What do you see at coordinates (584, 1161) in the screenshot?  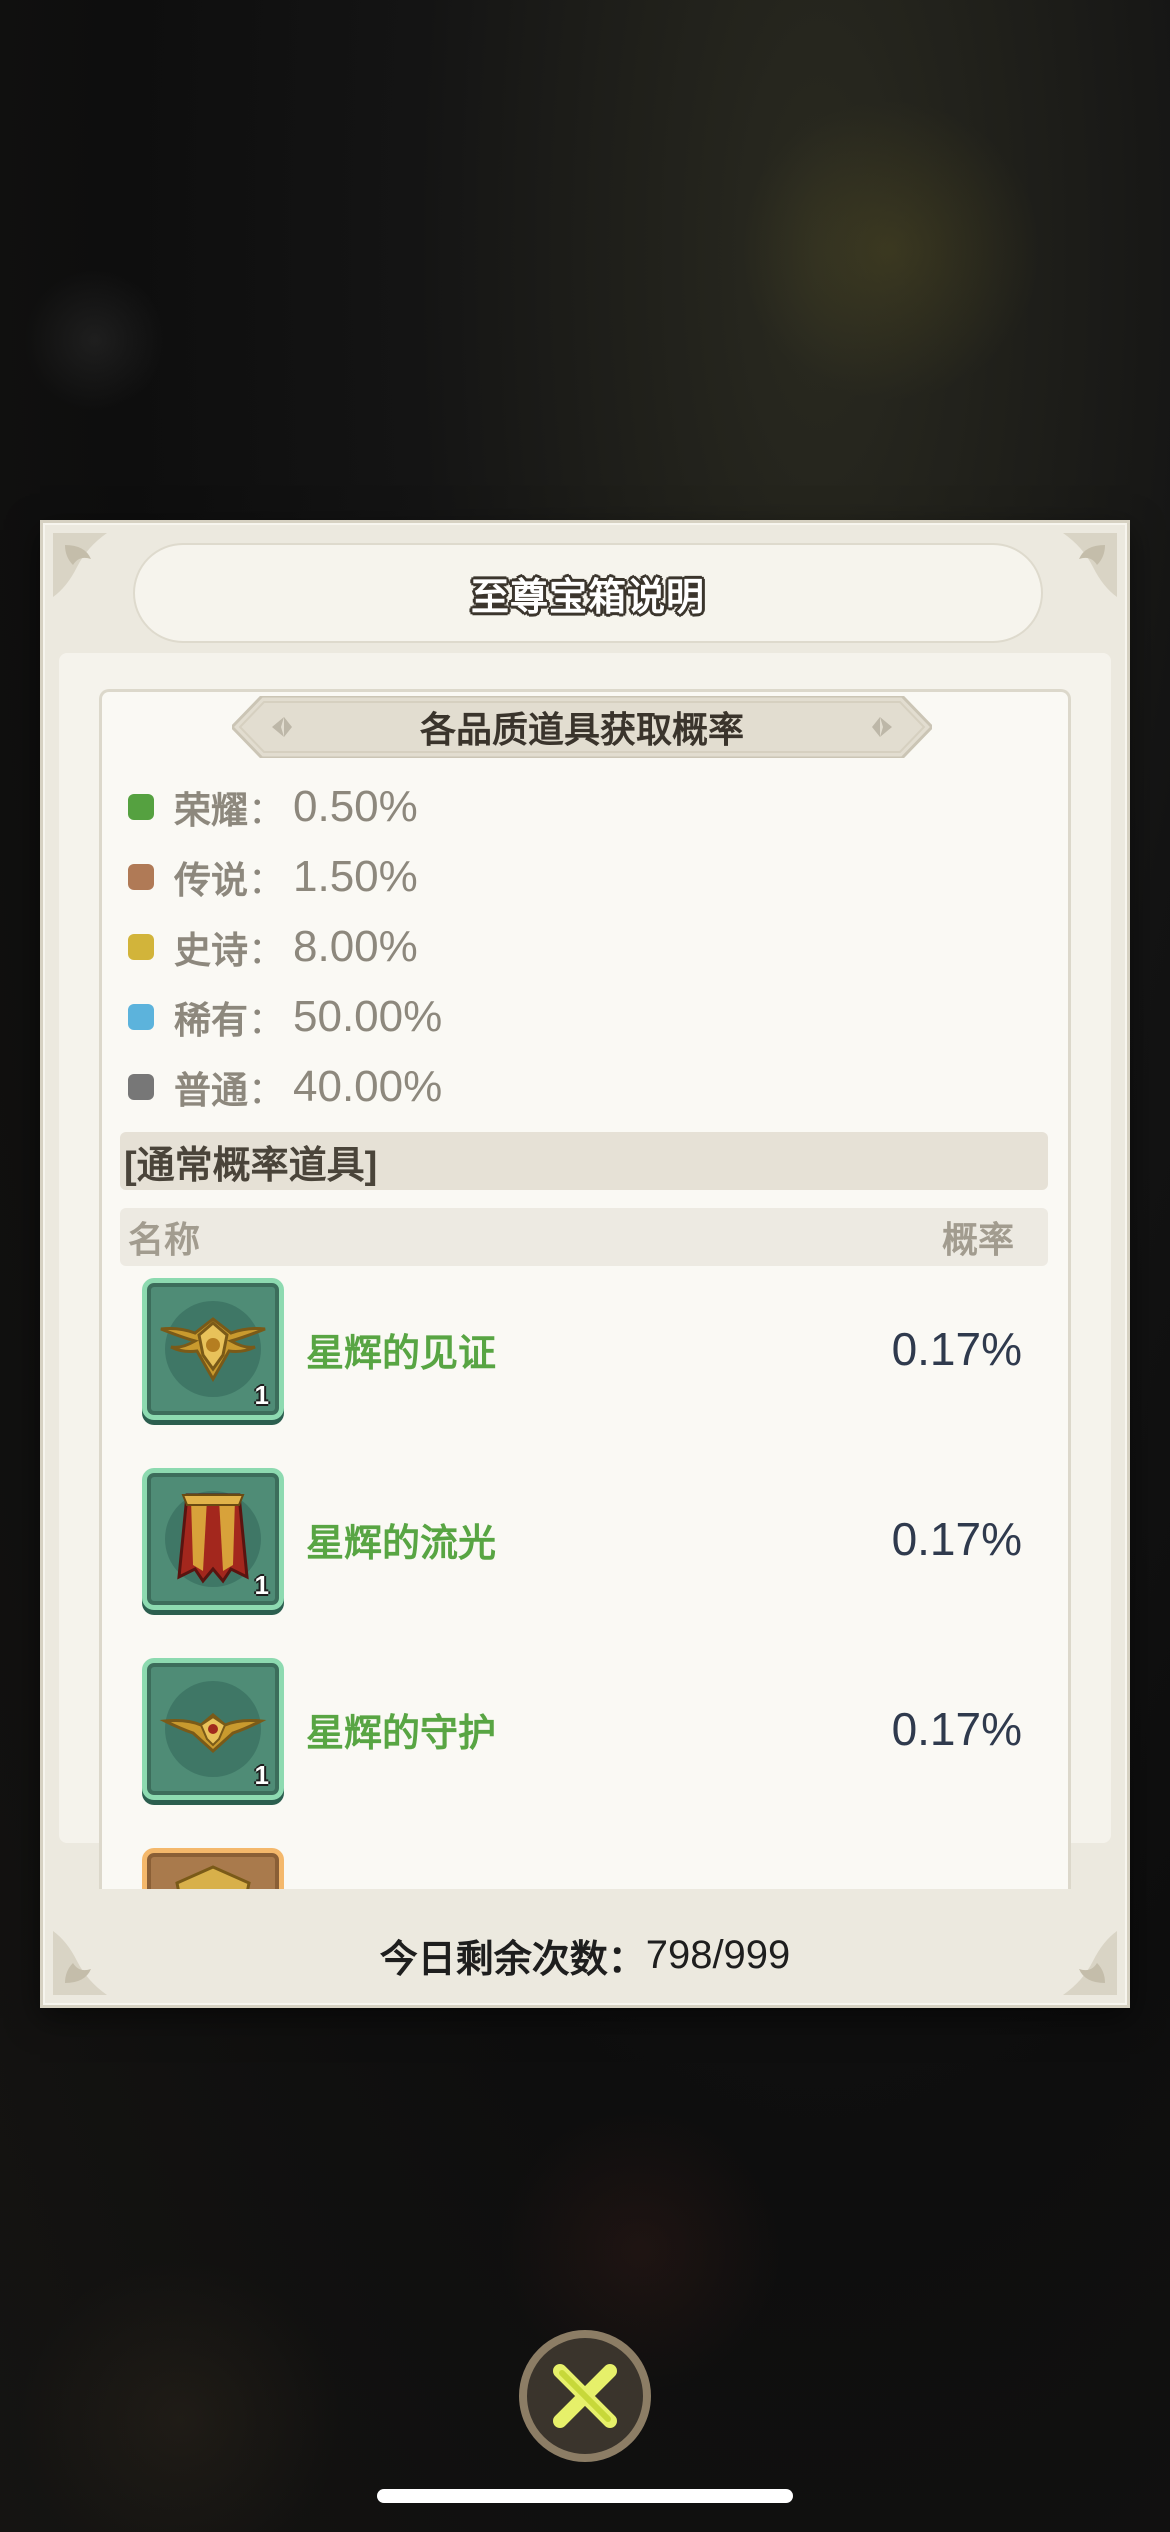 I see `section-header: [通常概率道具]` at bounding box center [584, 1161].